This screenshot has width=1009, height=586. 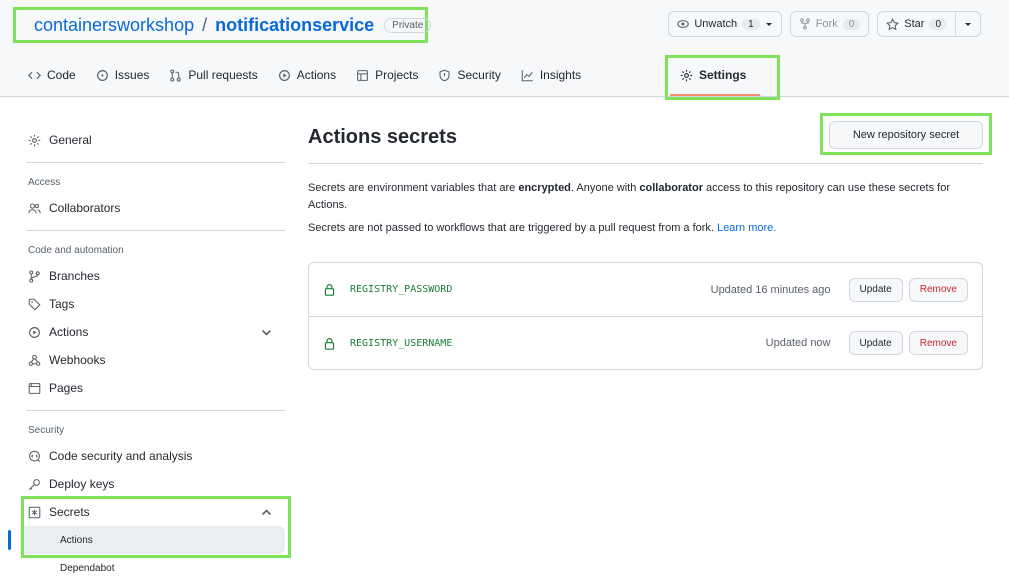 What do you see at coordinates (61, 75) in the screenshot?
I see `tab-label: Code` at bounding box center [61, 75].